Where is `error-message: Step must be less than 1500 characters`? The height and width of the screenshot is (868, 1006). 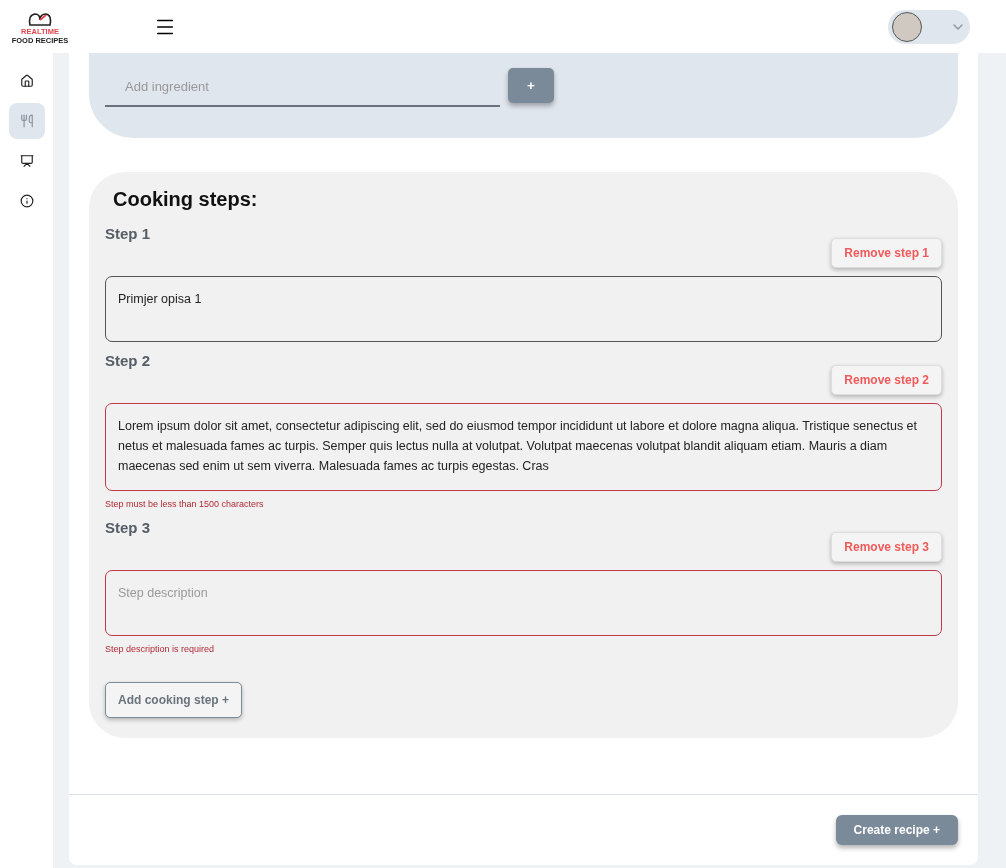 error-message: Step must be less than 1500 characters is located at coordinates (185, 504).